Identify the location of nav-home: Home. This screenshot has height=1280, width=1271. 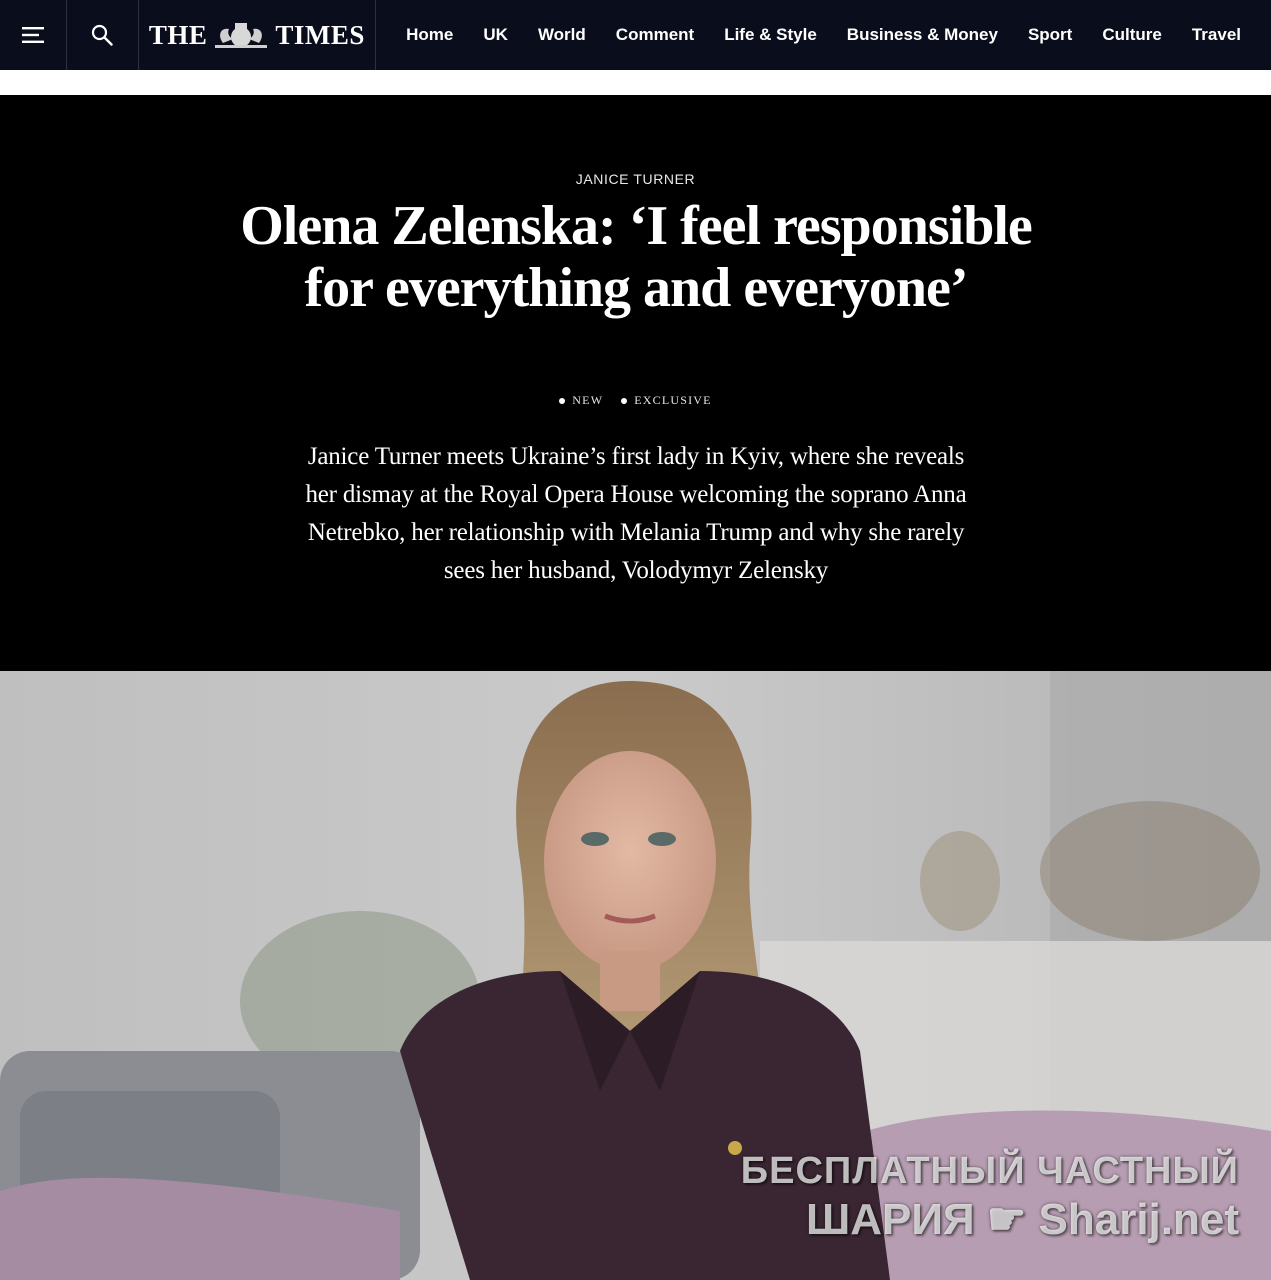
(429, 35).